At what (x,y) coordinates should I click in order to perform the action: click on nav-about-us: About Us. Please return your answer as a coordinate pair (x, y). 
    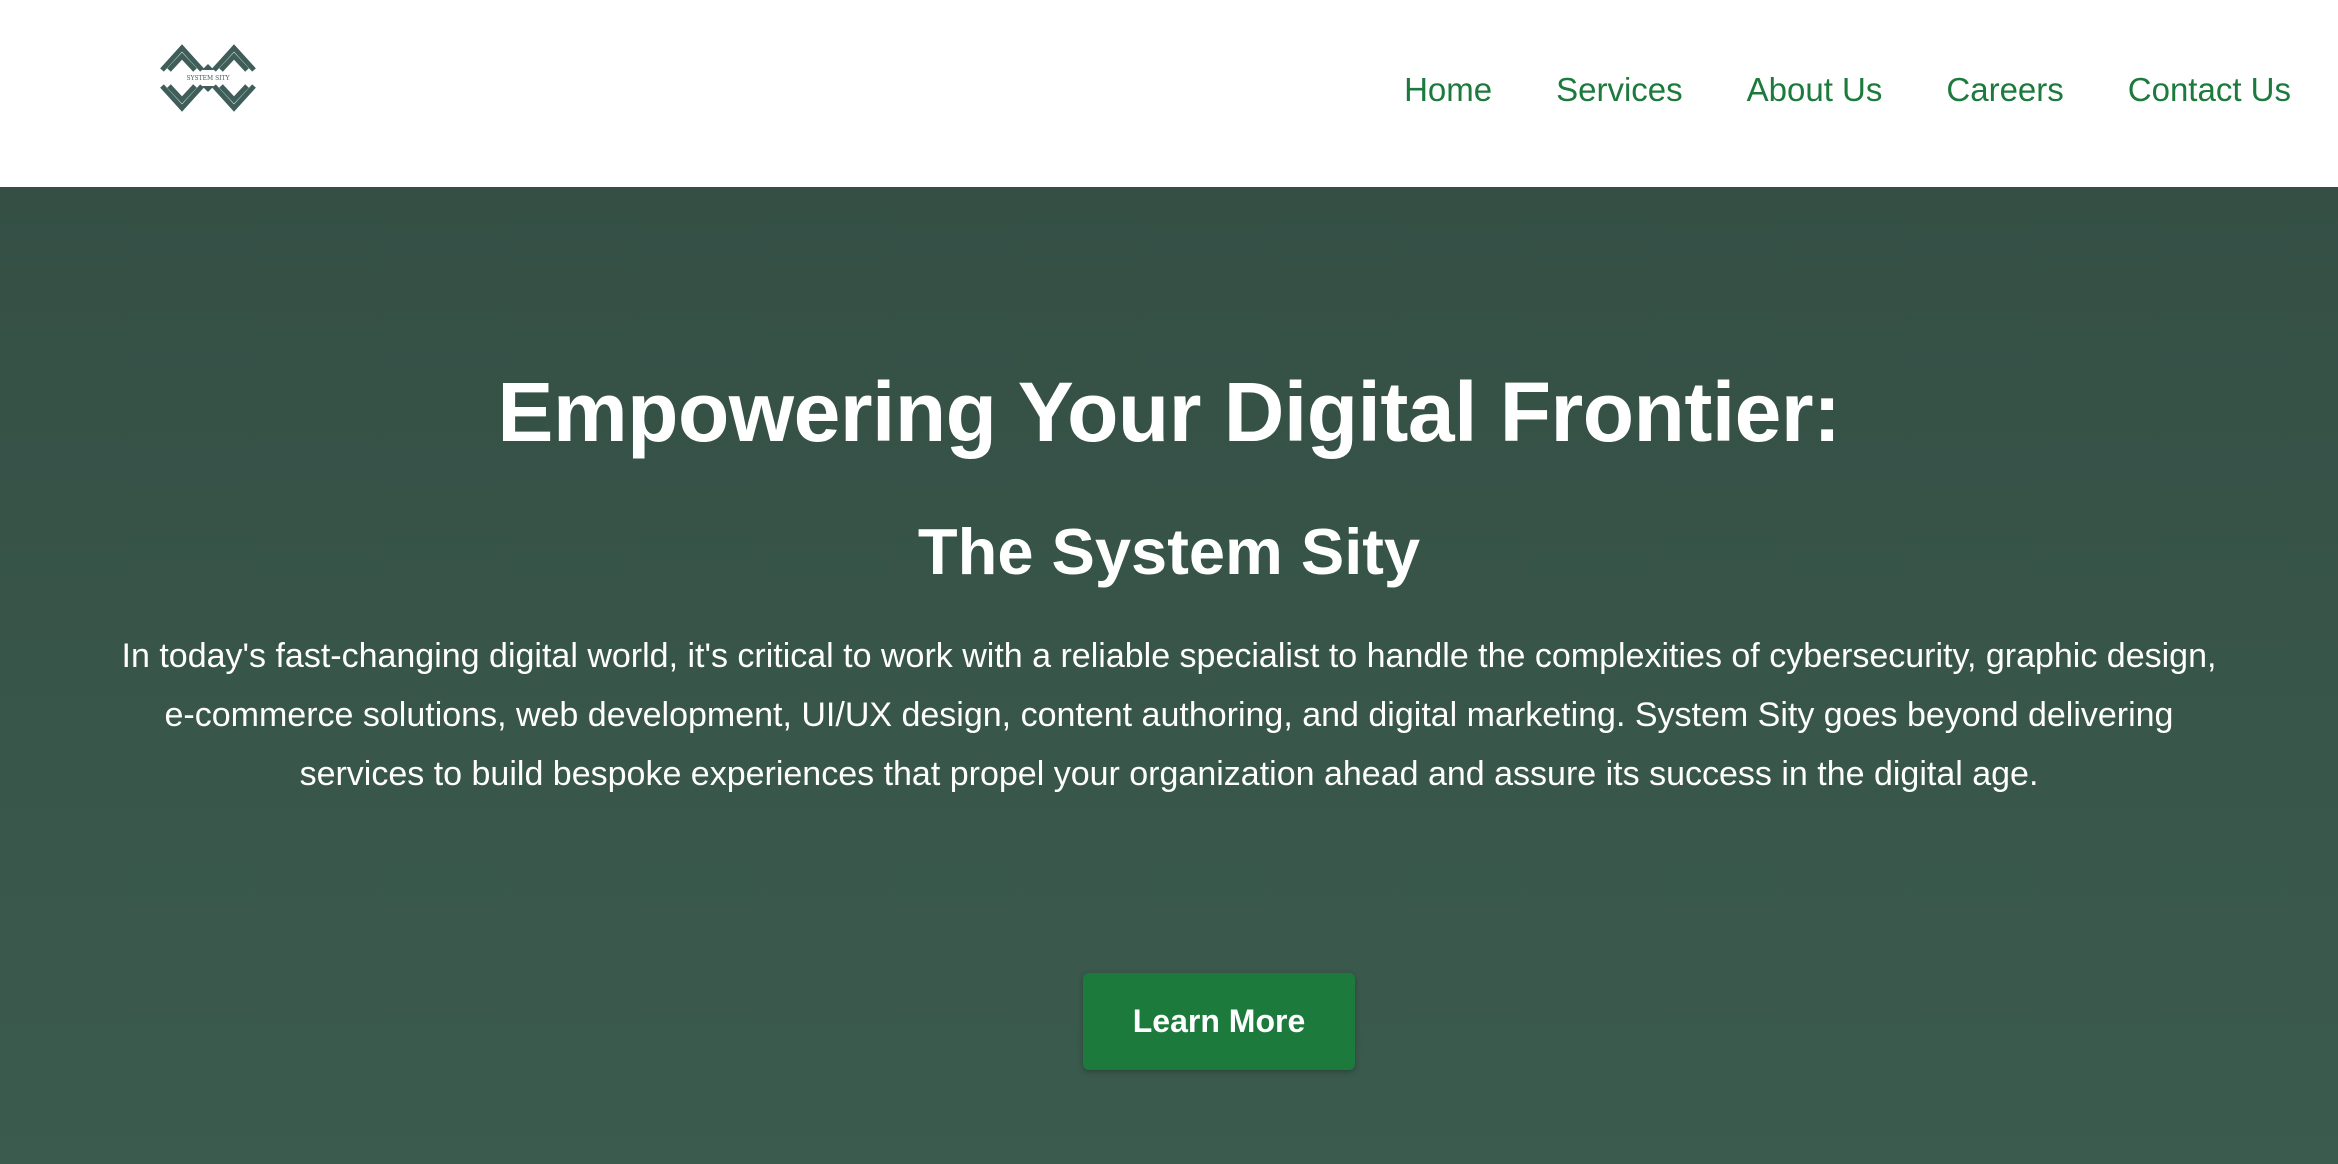
    Looking at the image, I should click on (1815, 90).